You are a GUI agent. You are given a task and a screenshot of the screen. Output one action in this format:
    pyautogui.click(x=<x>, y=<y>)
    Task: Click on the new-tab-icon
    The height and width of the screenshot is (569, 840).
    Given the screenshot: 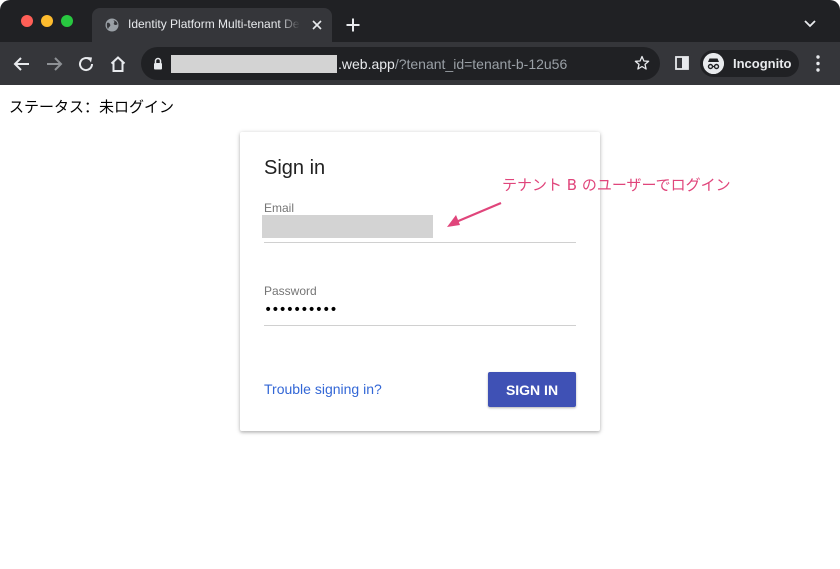 What is the action you would take?
    pyautogui.click(x=353, y=25)
    